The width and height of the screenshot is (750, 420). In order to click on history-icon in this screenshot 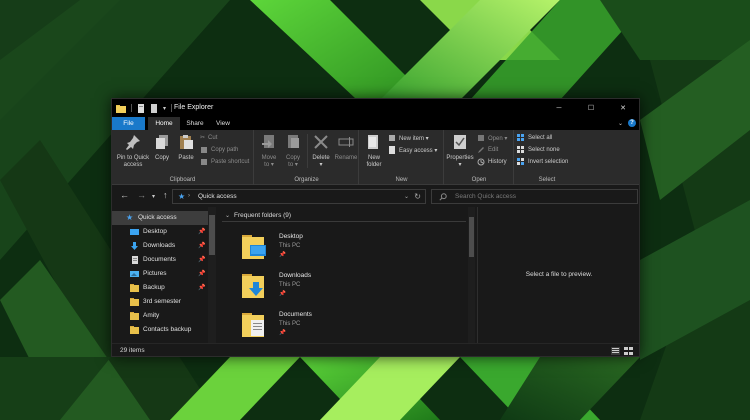, I will do `click(481, 162)`.